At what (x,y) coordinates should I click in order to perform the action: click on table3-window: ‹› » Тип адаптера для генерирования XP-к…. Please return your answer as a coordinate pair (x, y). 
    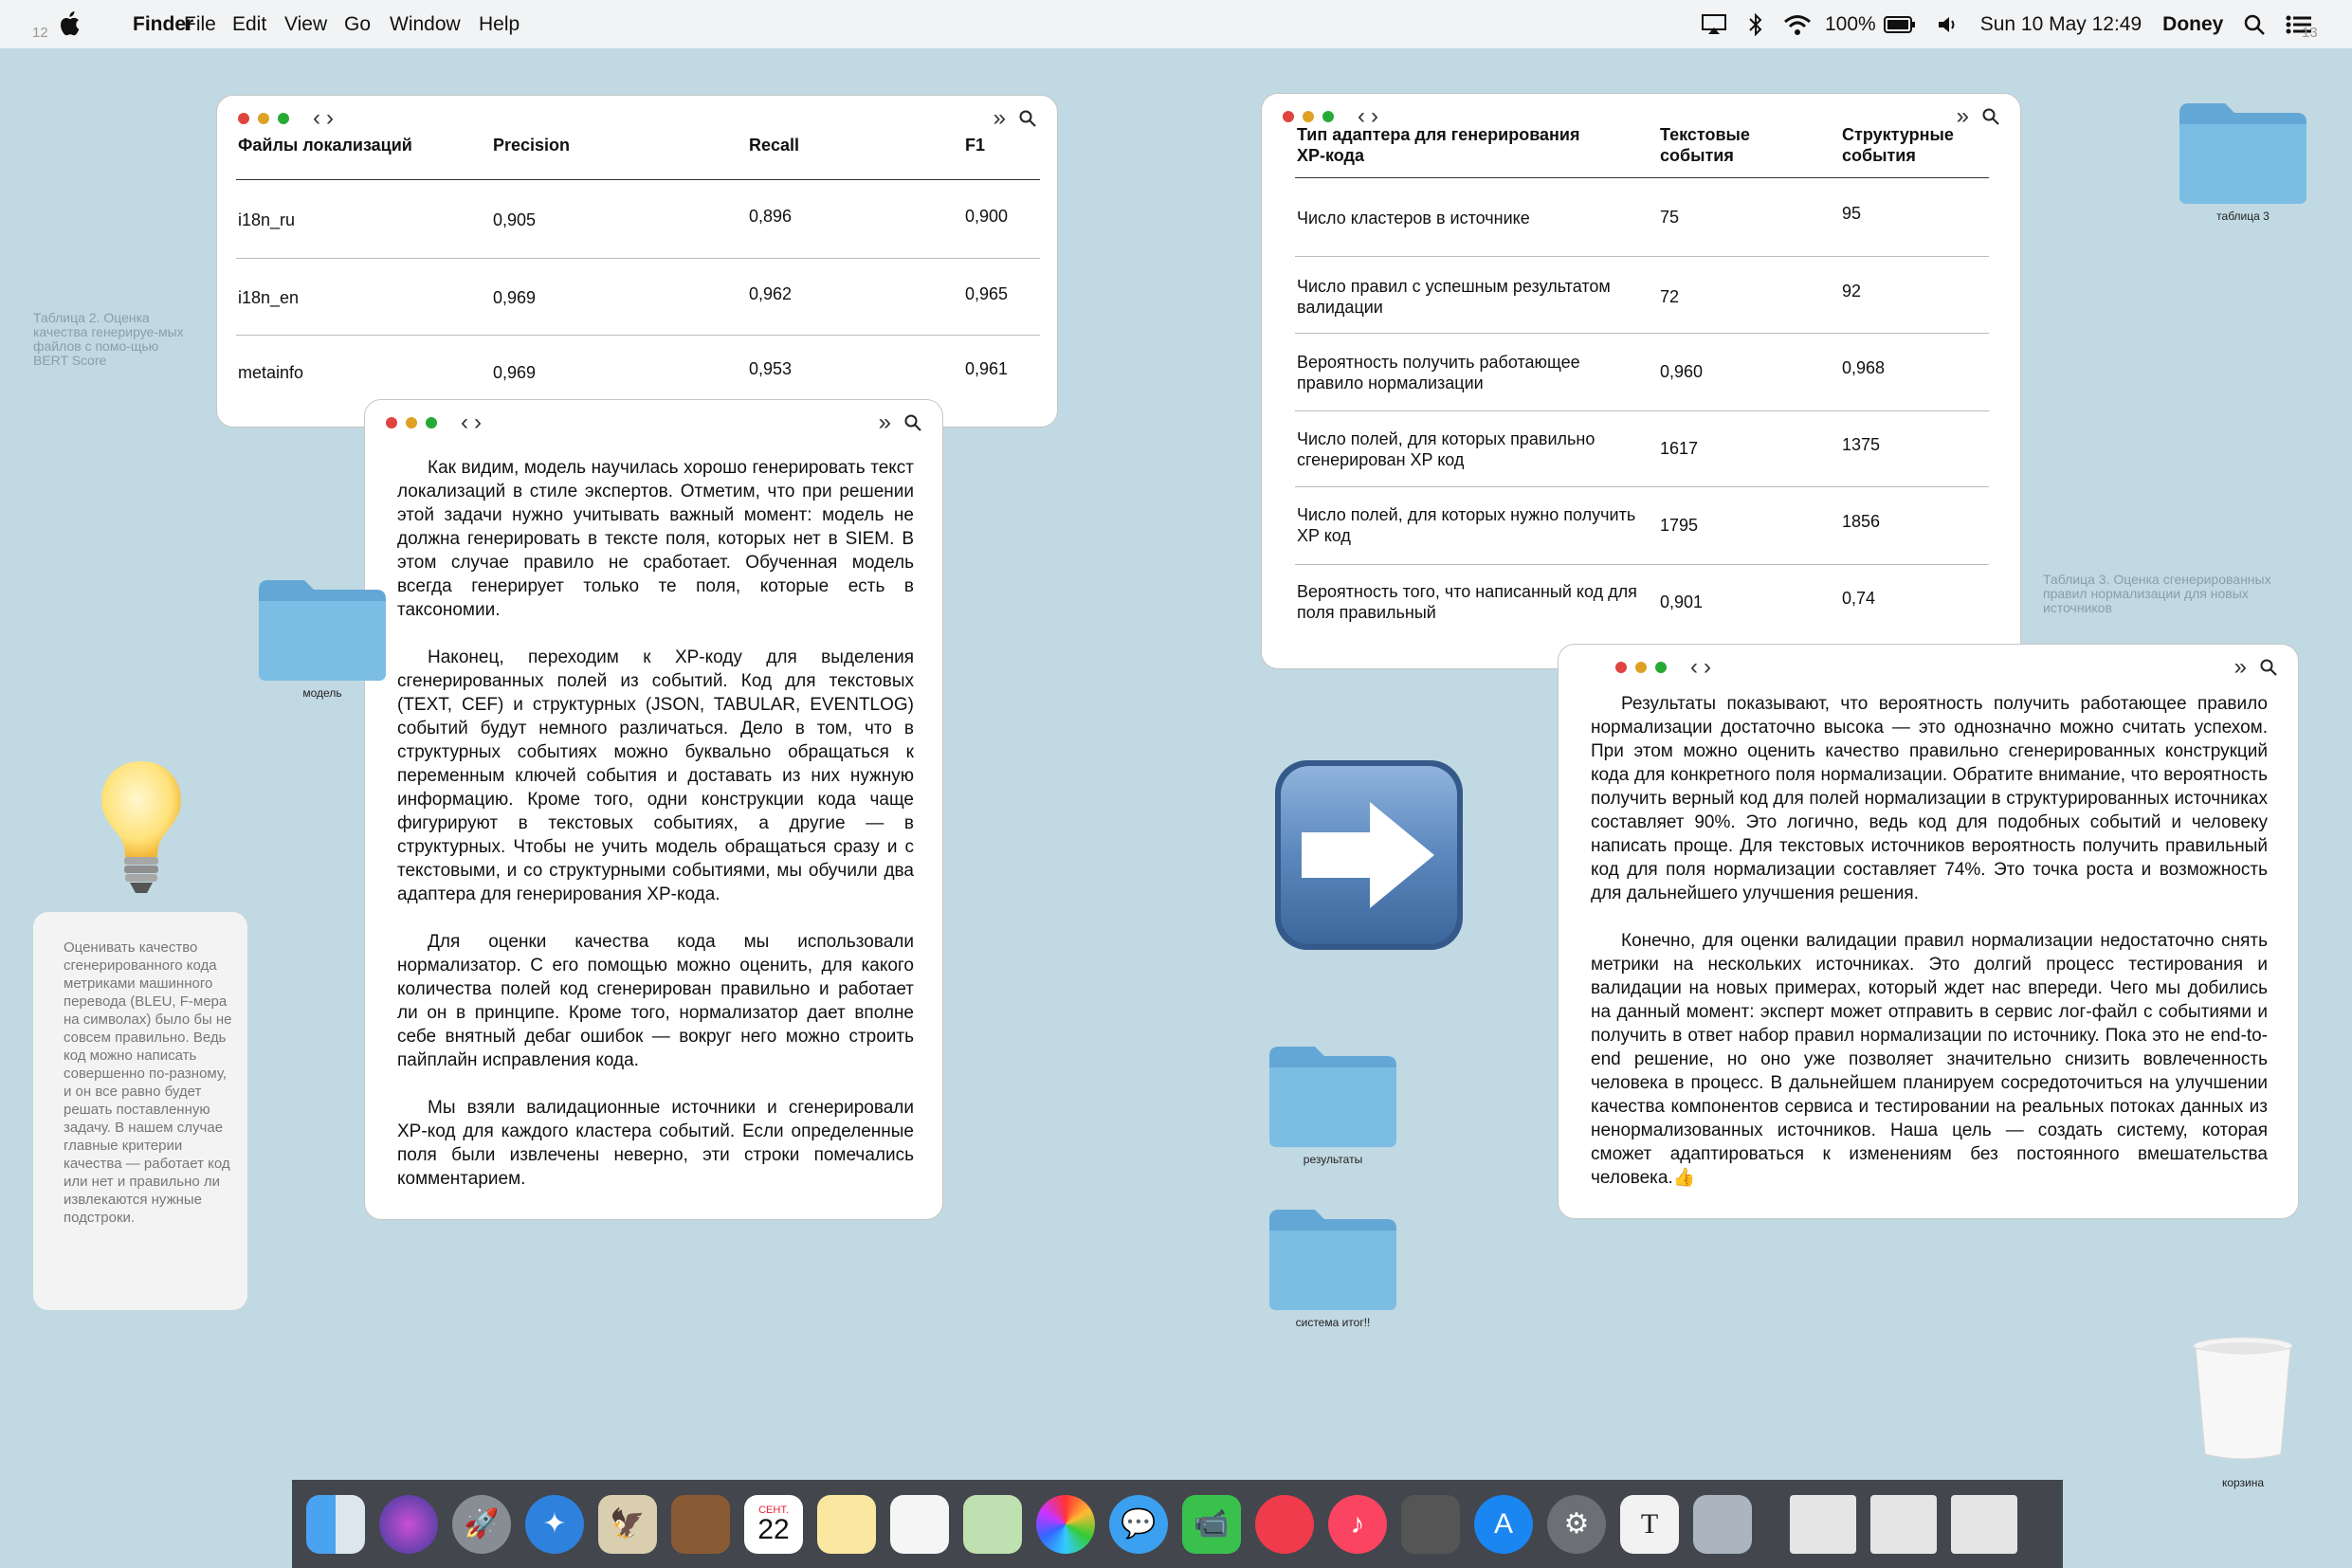
    Looking at the image, I should click on (1641, 381).